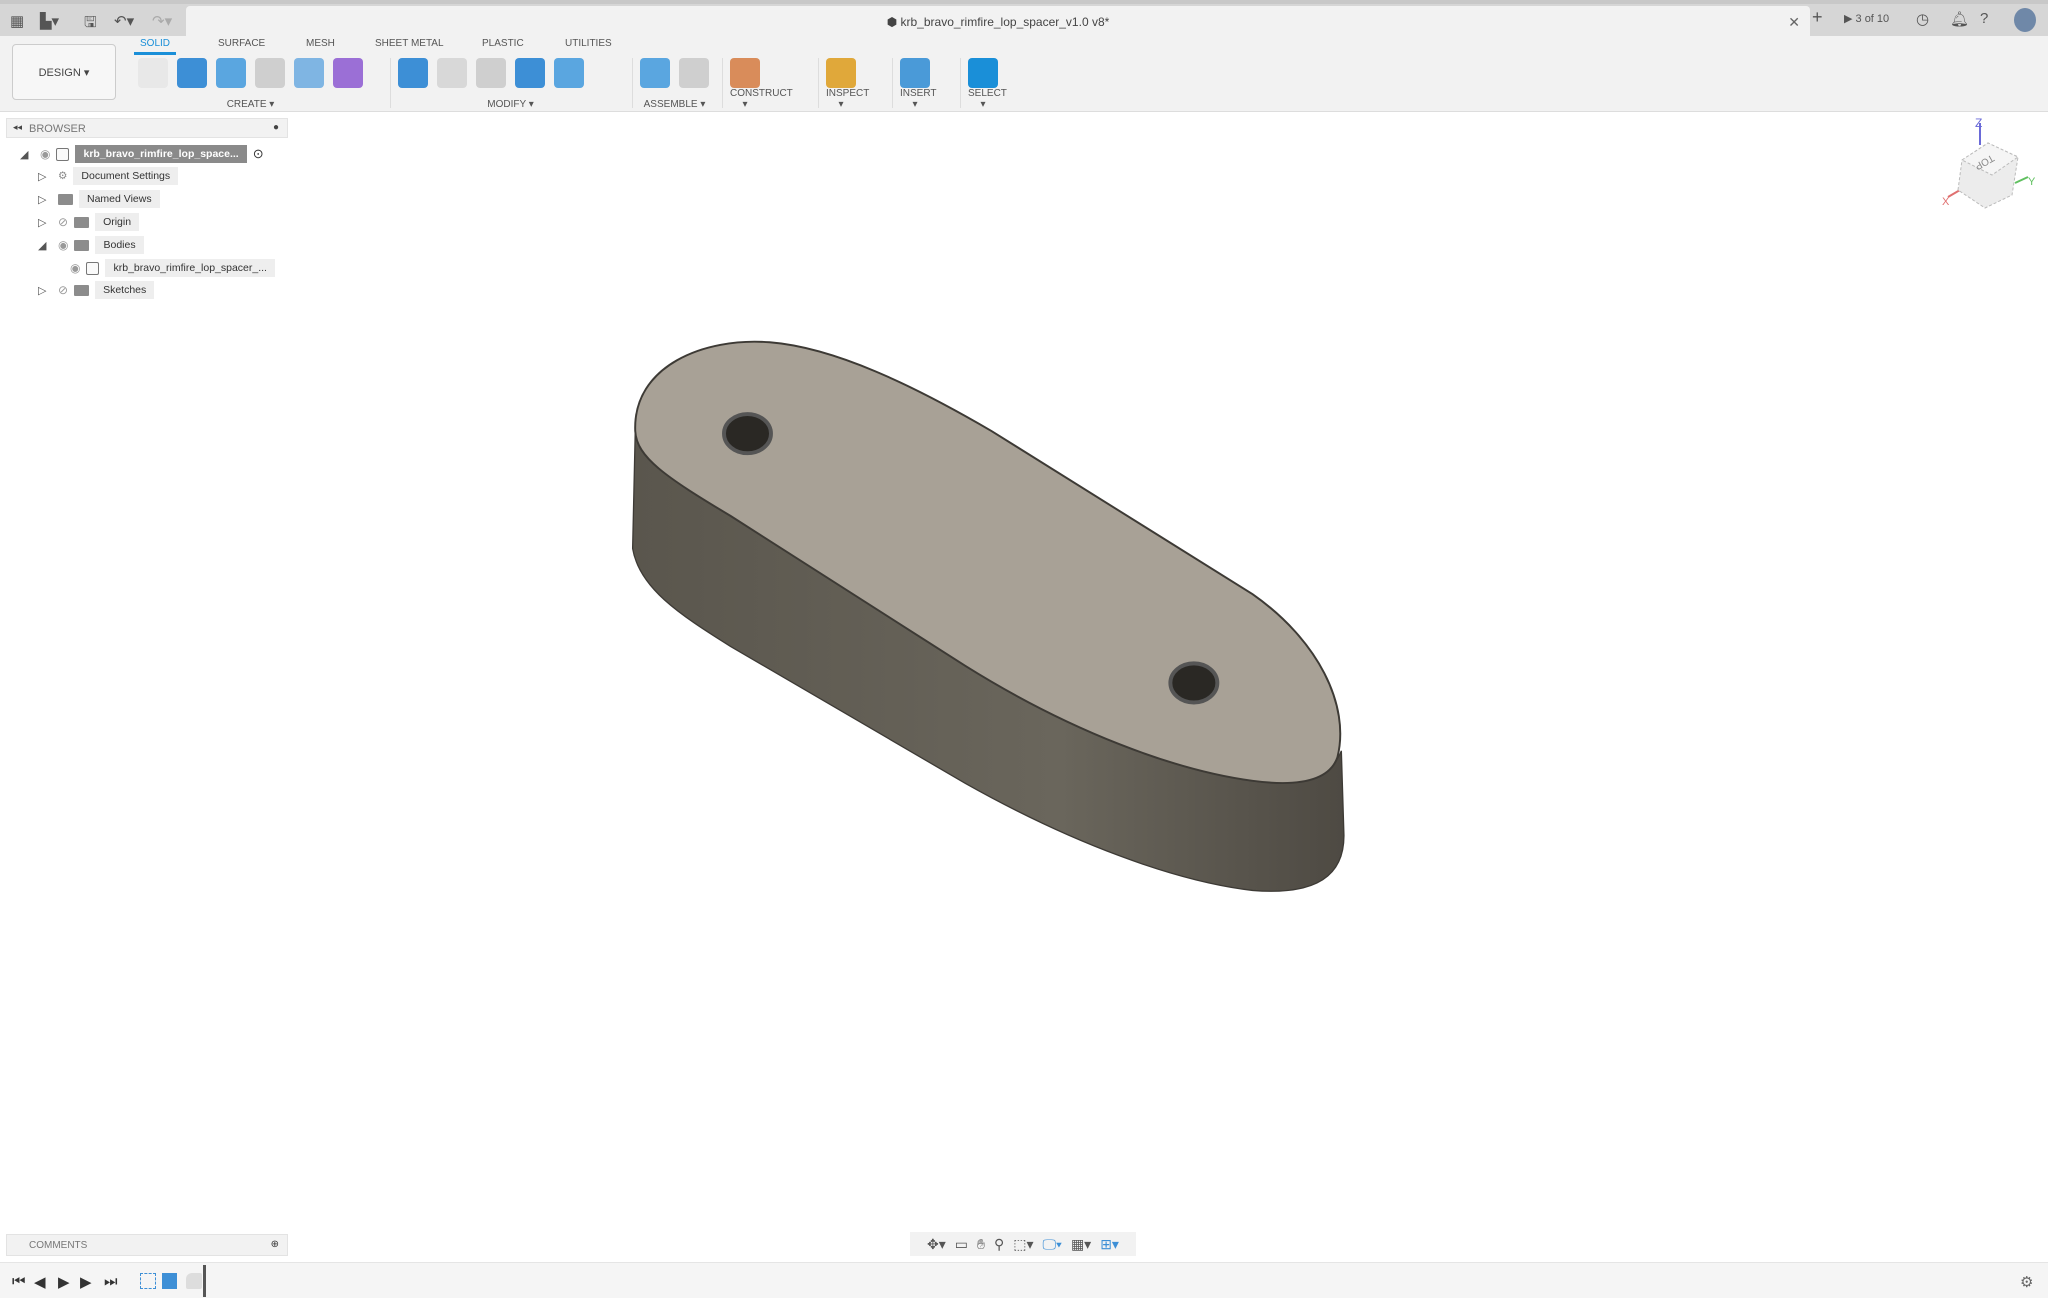 The height and width of the screenshot is (1298, 2048). Describe the element at coordinates (1984, 18) in the screenshot. I see `help-icon: ?` at that location.